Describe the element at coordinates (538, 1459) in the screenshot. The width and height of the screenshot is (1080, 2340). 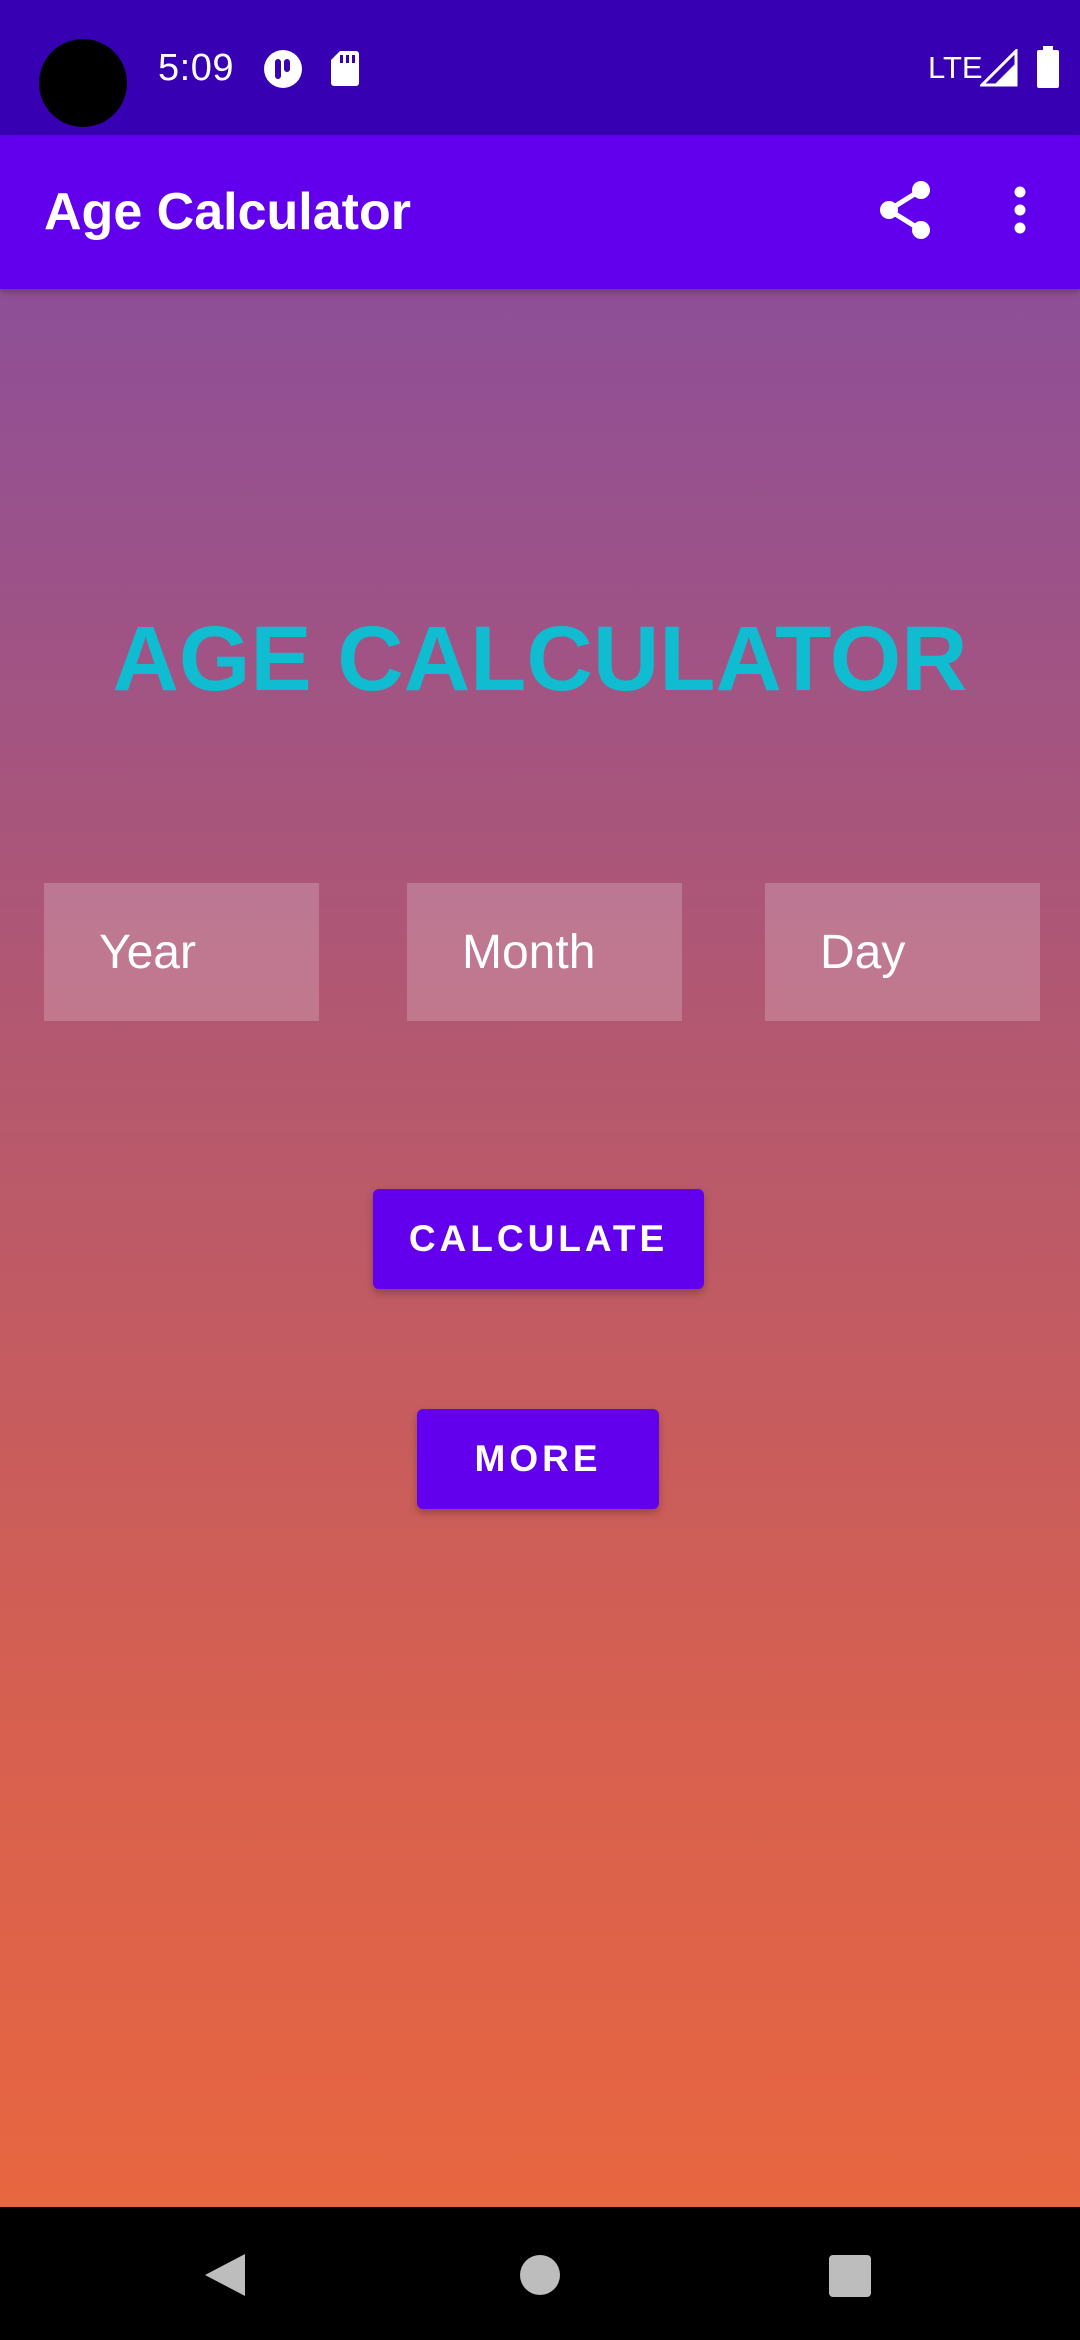
I see `more-button: MORE` at that location.